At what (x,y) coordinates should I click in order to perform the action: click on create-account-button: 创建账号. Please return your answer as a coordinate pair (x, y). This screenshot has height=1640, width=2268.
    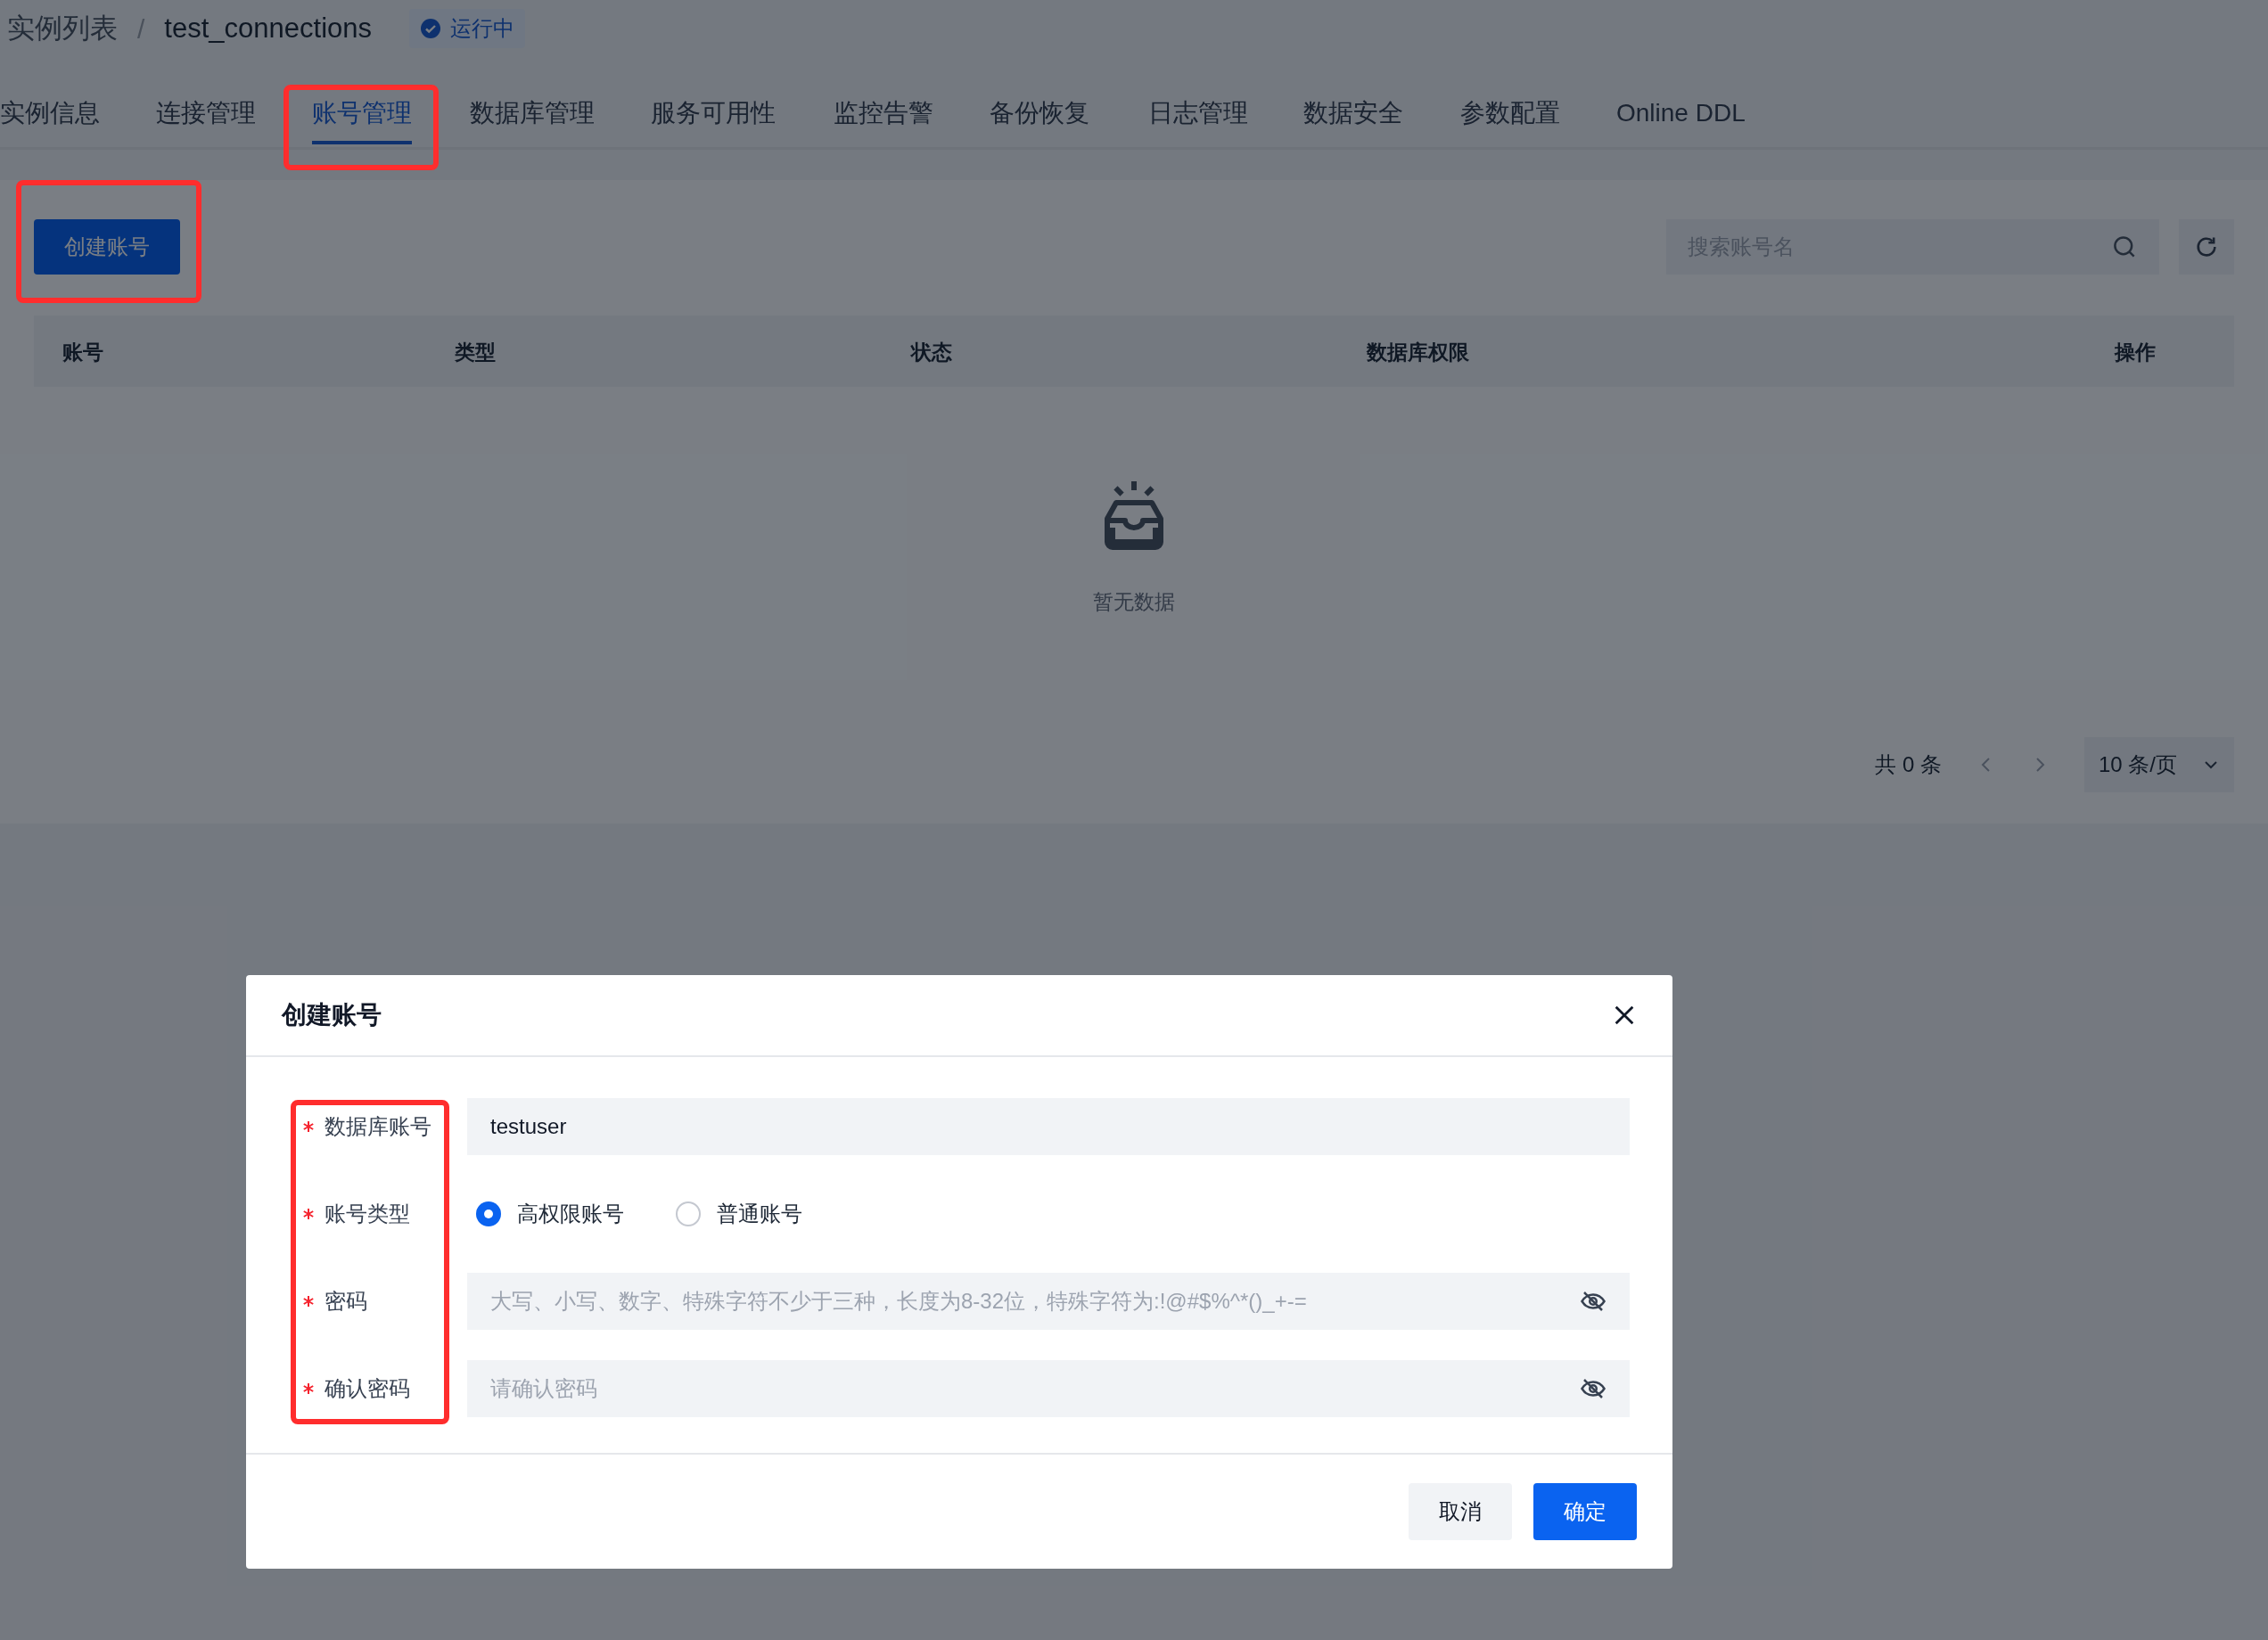
    Looking at the image, I should click on (107, 247).